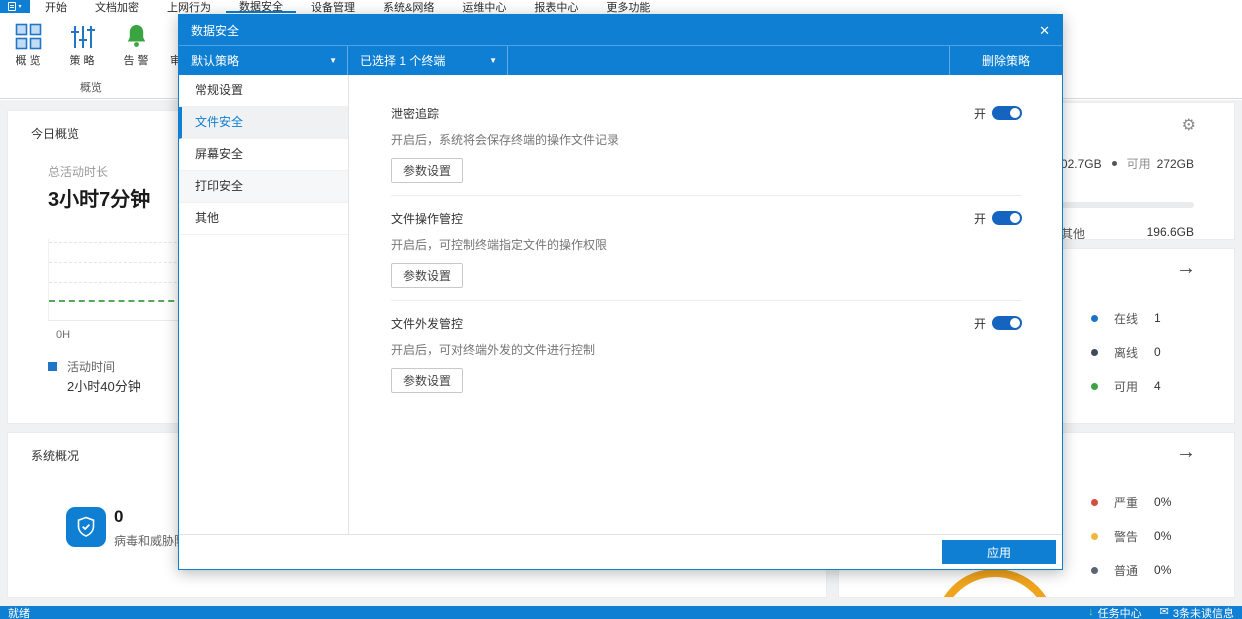 The height and width of the screenshot is (619, 1242). Describe the element at coordinates (82, 61) in the screenshot. I see `tool-policy-label: 策 略` at that location.